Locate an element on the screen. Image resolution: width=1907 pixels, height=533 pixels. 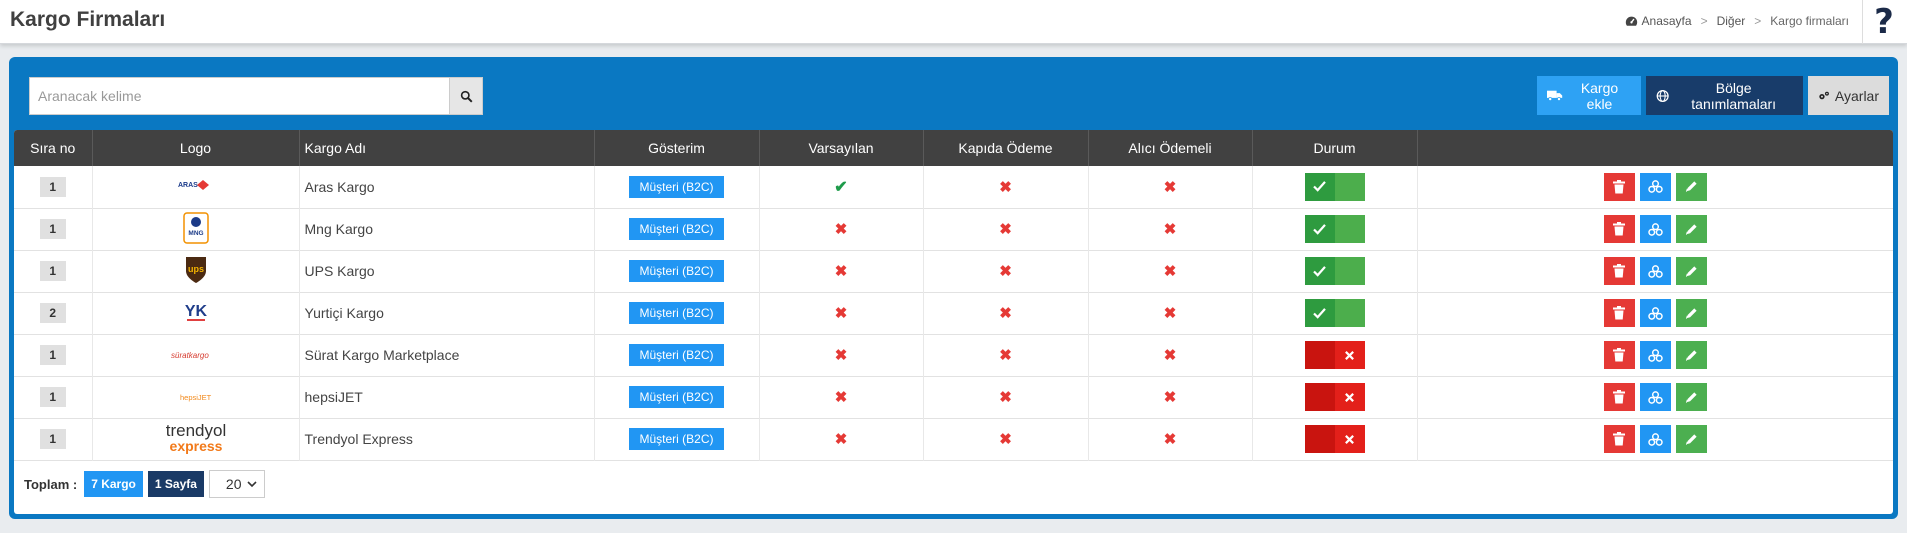
page-title: Kargo Firmaları is located at coordinates (88, 19).